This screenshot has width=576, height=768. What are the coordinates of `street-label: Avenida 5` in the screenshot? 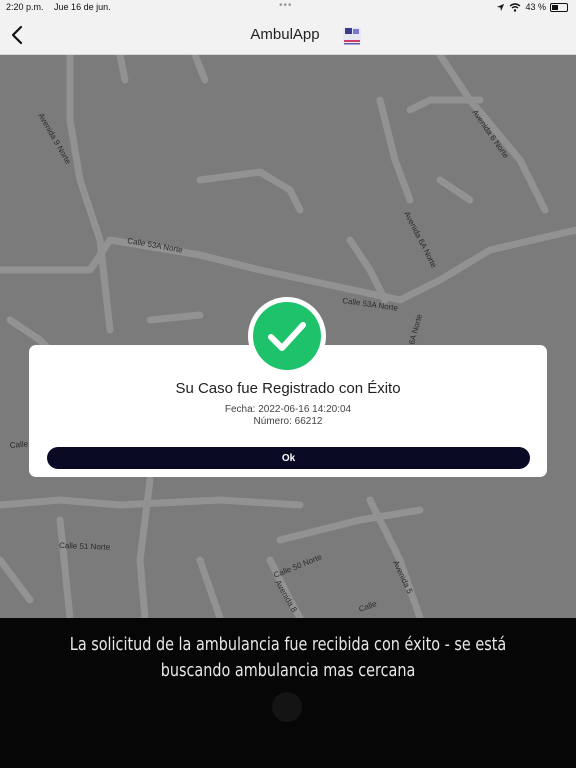 It's located at (402, 577).